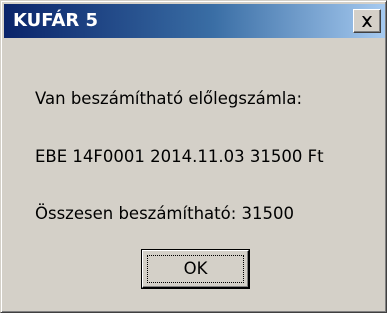 The width and height of the screenshot is (387, 313). I want to click on title-bar: KUFÁR 5, so click(194, 21).